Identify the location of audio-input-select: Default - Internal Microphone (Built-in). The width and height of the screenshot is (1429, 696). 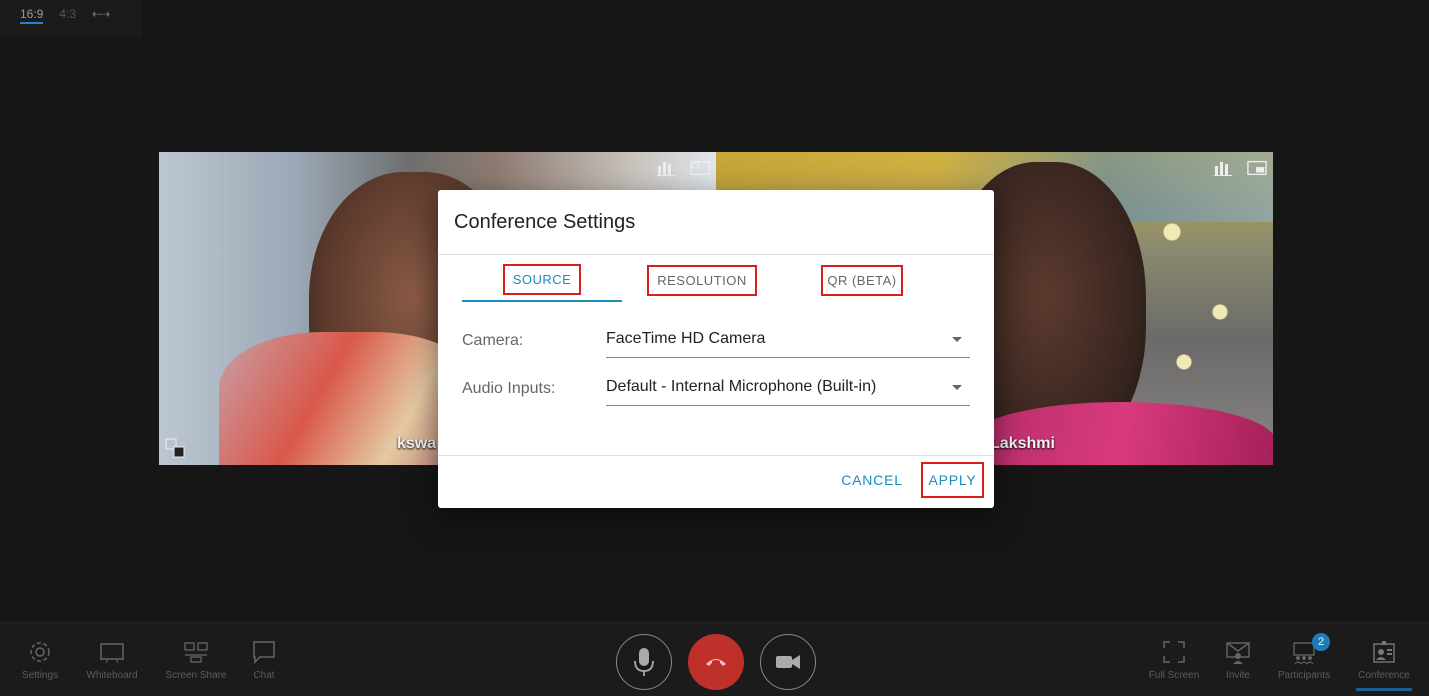
(788, 386).